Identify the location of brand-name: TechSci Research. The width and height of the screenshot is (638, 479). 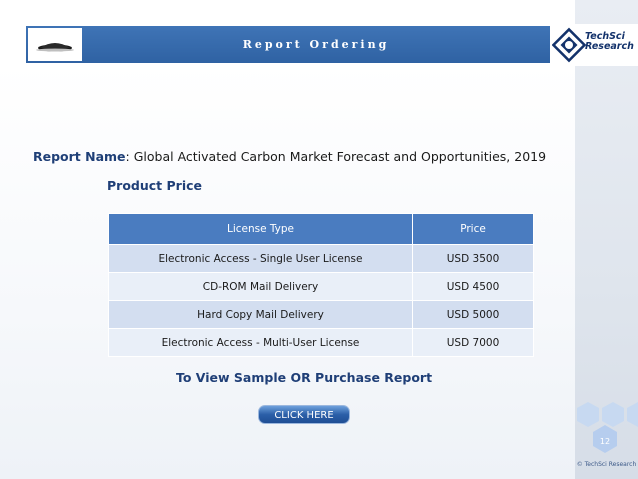
(611, 42).